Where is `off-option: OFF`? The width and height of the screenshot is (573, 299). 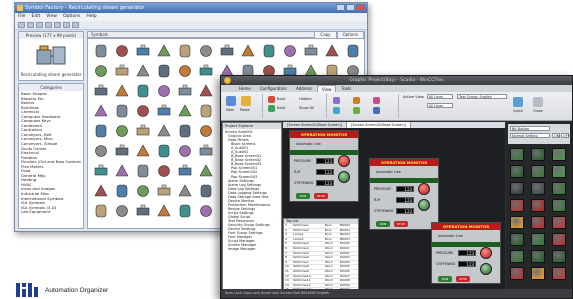
off-option: OFF is located at coordinates (565, 135).